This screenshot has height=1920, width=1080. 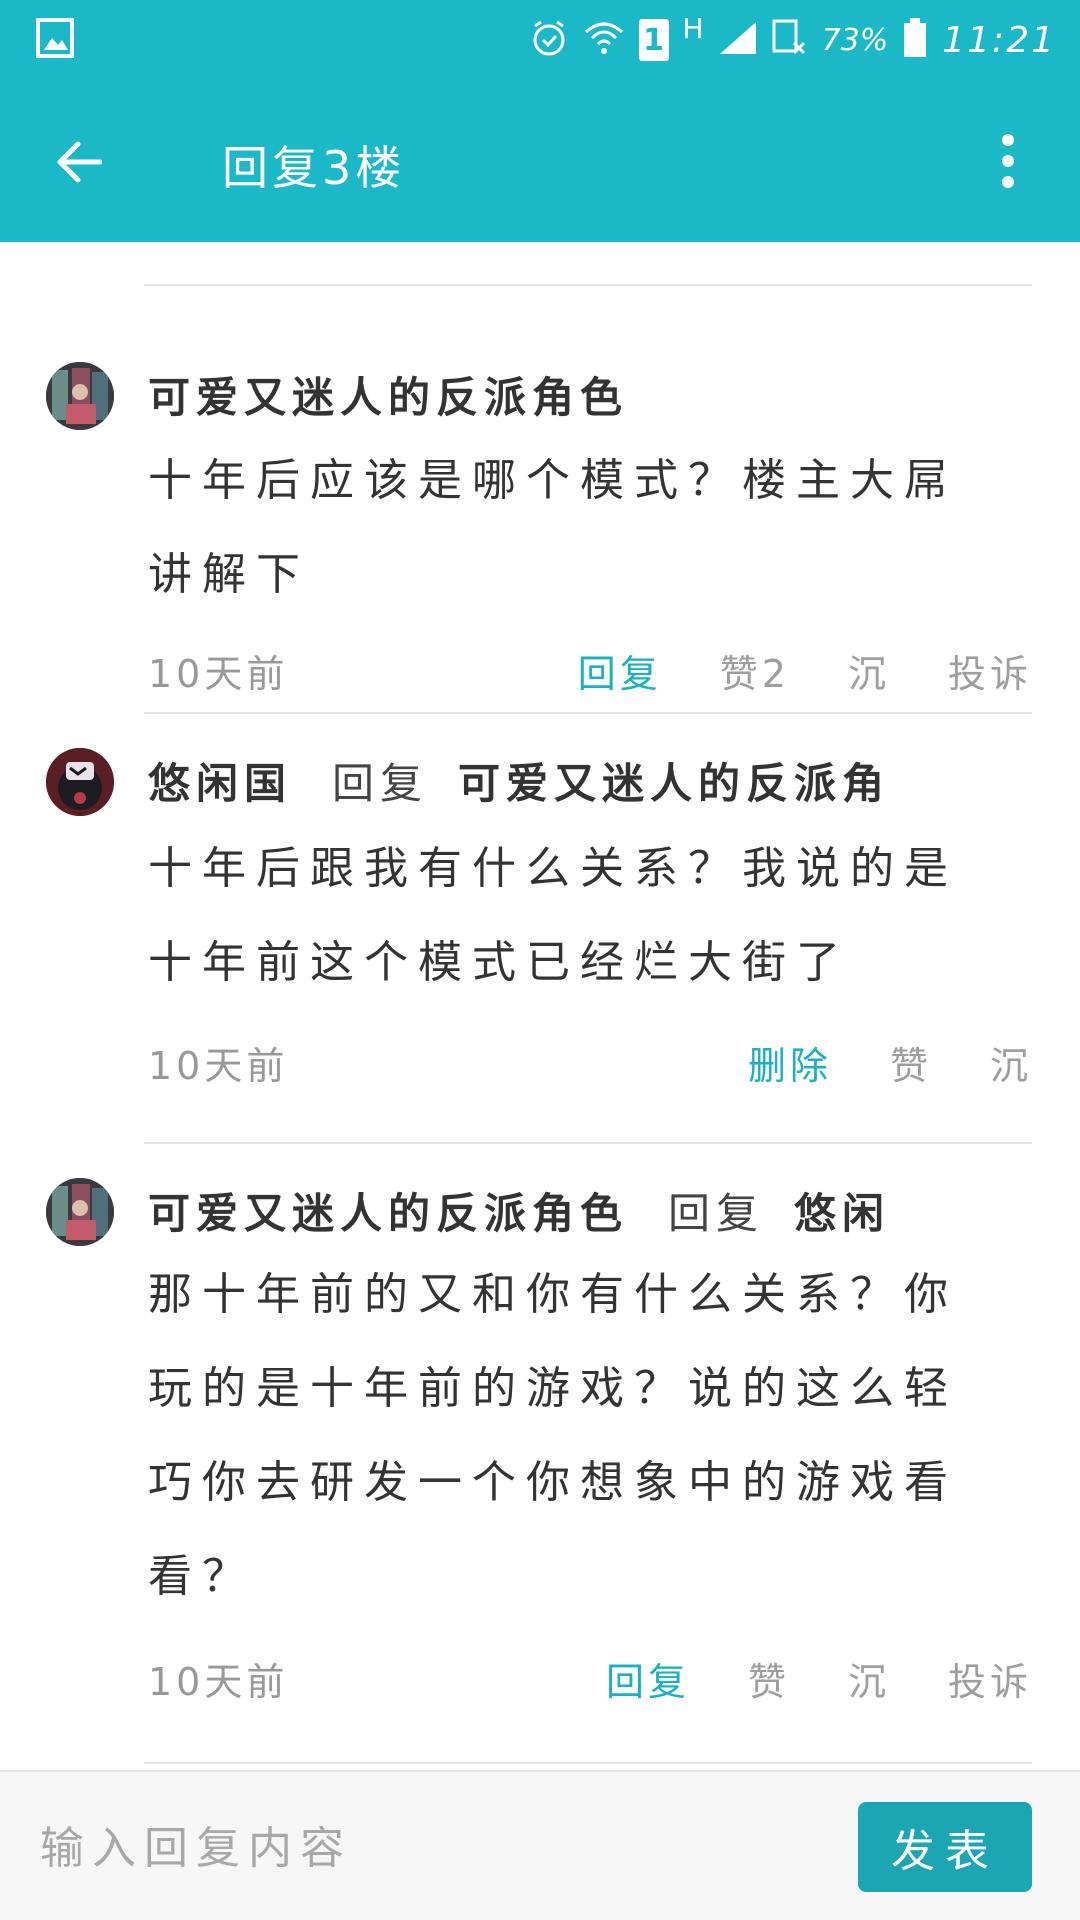 I want to click on status-bar: 1 H 73% 11:21, so click(x=540, y=40).